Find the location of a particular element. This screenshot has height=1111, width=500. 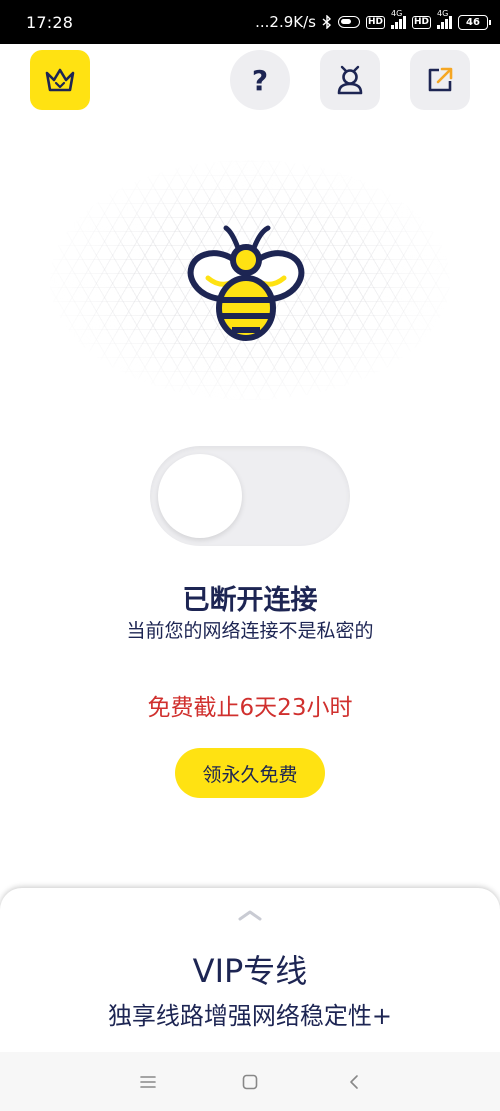

share-button is located at coordinates (440, 80).